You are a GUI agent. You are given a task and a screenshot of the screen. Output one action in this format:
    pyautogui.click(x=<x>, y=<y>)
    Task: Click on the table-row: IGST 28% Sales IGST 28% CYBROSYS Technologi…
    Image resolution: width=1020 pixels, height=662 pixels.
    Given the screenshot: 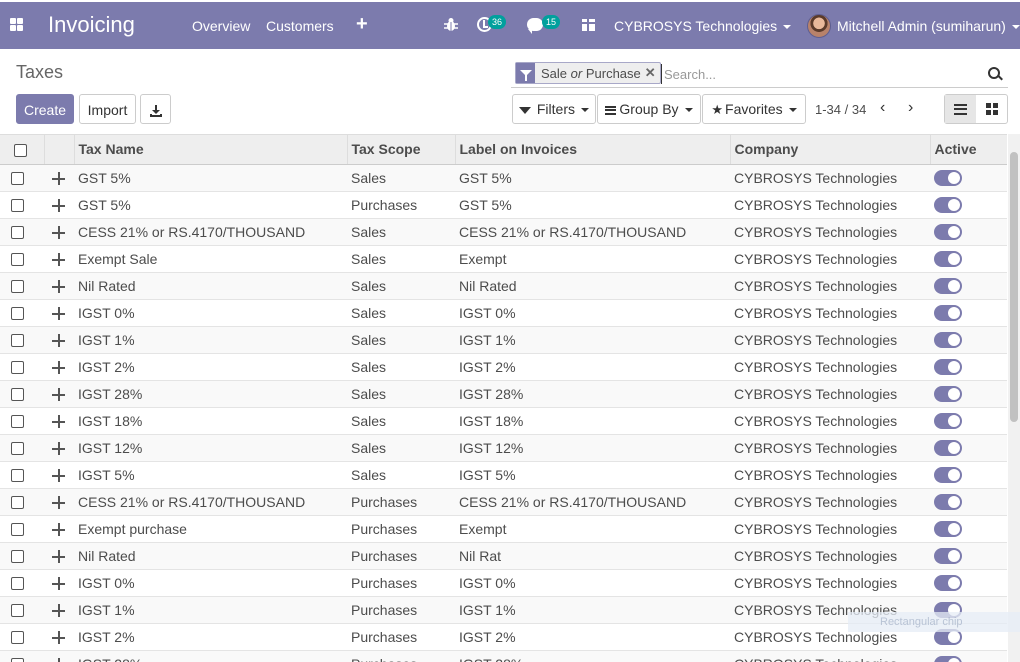 What is the action you would take?
    pyautogui.click(x=503, y=394)
    